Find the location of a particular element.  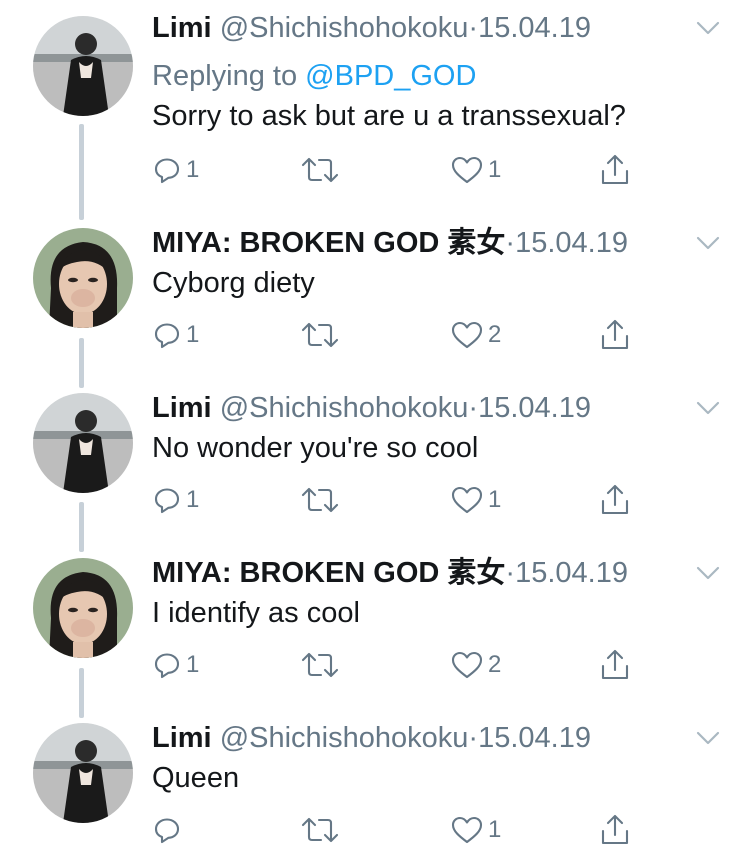

tweet-text: No wonder you're so cool is located at coordinates (315, 448).